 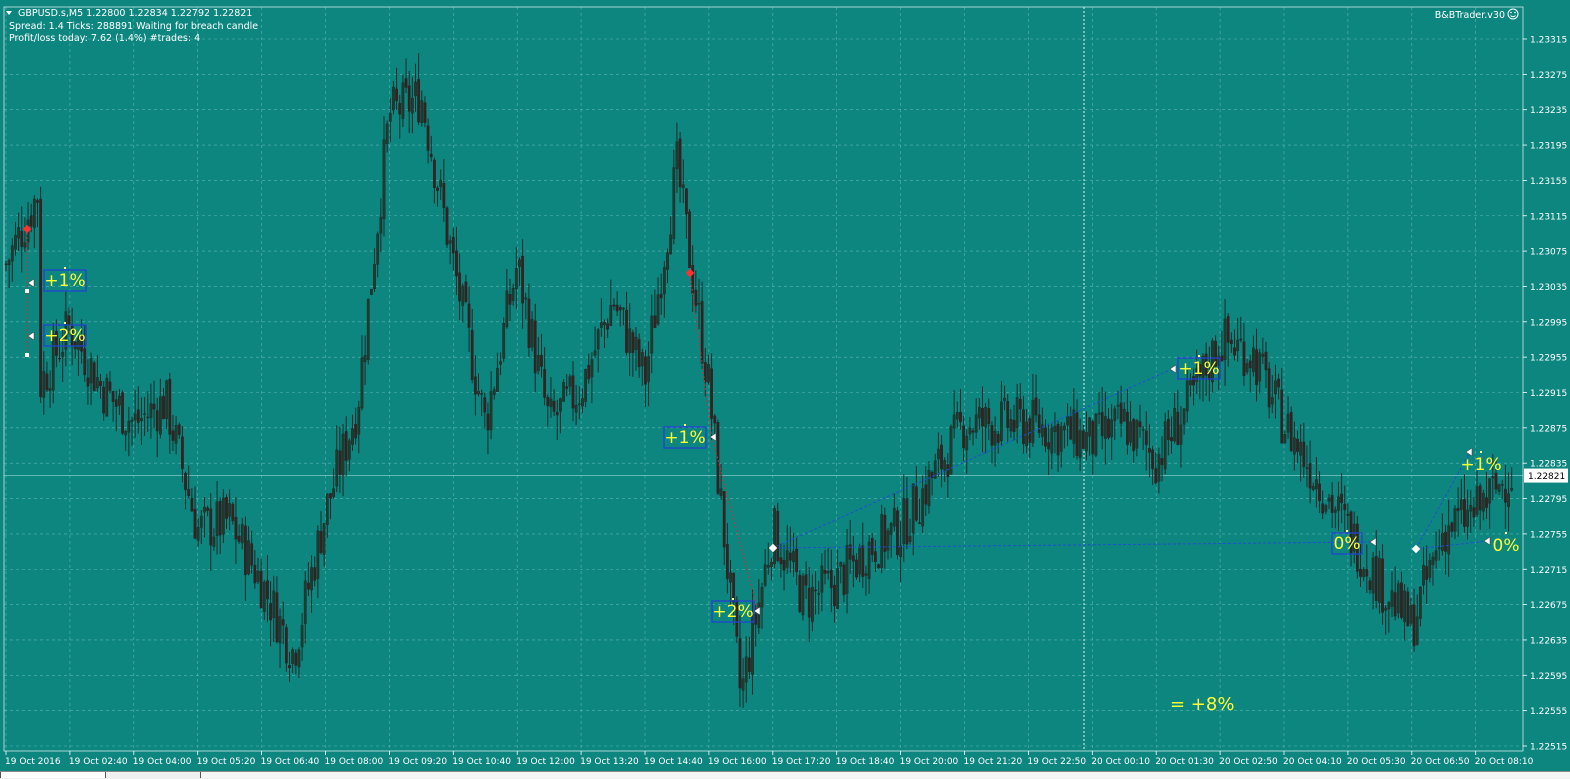 What do you see at coordinates (354, 762) in the screenshot?
I see `time-tick-label: 19 Oct 08:00` at bounding box center [354, 762].